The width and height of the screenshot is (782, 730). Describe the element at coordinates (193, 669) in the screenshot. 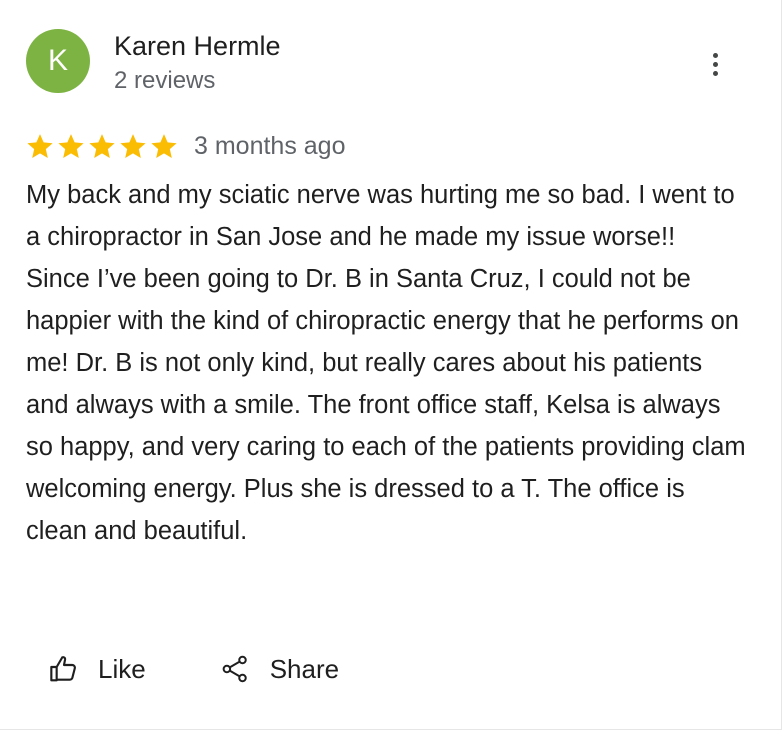

I see `review-actions: Like Share` at that location.